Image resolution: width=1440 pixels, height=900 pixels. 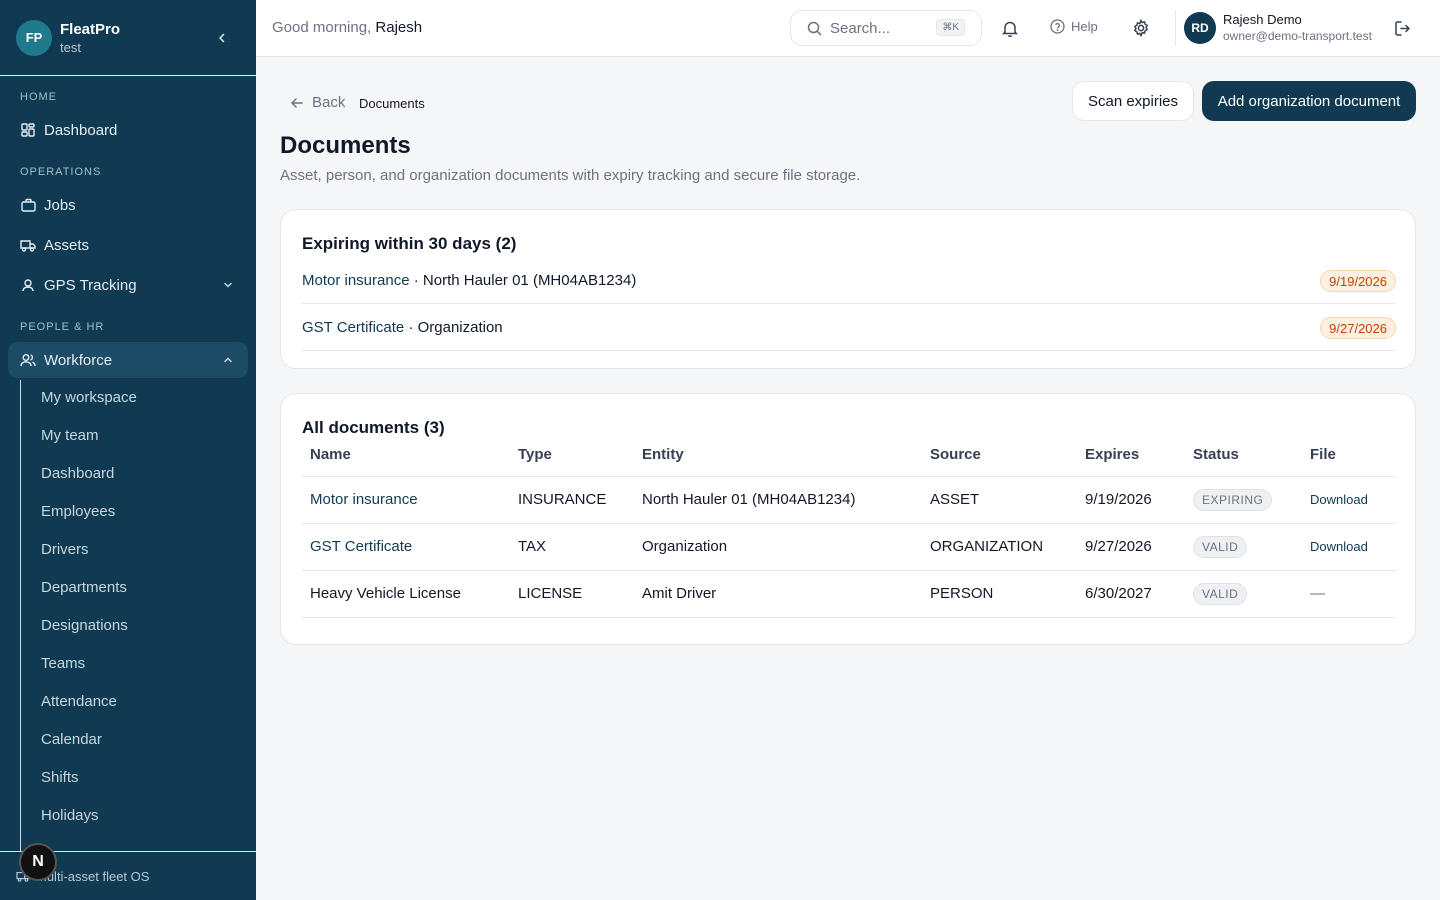 I want to click on sidebar-subitem-designations: Designations, so click(x=84, y=625).